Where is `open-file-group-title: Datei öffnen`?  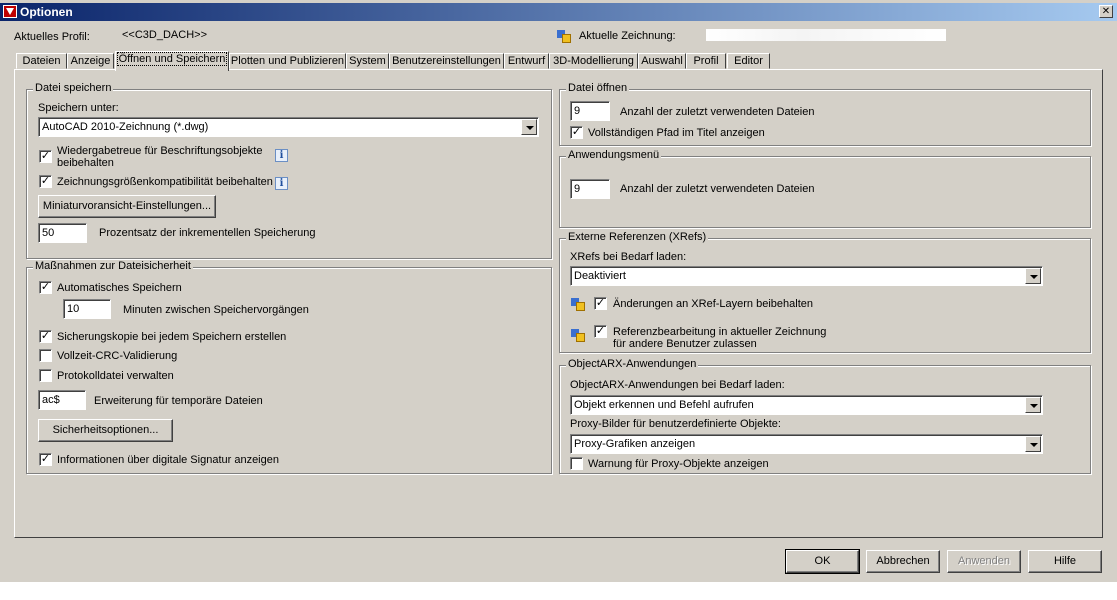
open-file-group-title: Datei öffnen is located at coordinates (598, 88).